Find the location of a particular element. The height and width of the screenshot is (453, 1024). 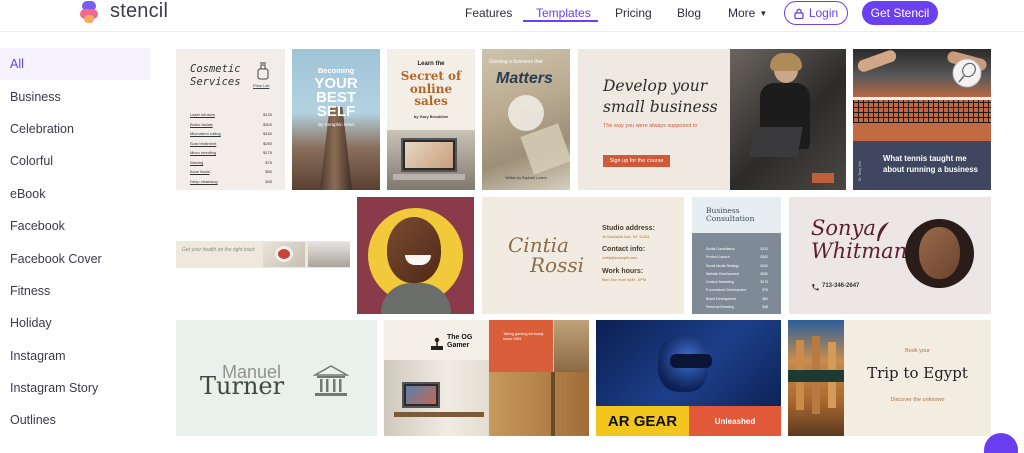

hours-label: Work hours: is located at coordinates (623, 271).